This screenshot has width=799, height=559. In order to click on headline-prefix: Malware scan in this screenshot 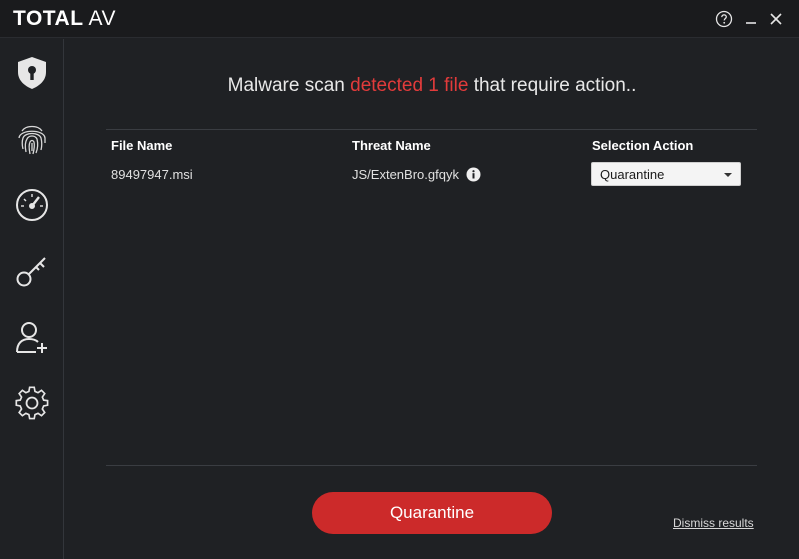, I will do `click(289, 85)`.